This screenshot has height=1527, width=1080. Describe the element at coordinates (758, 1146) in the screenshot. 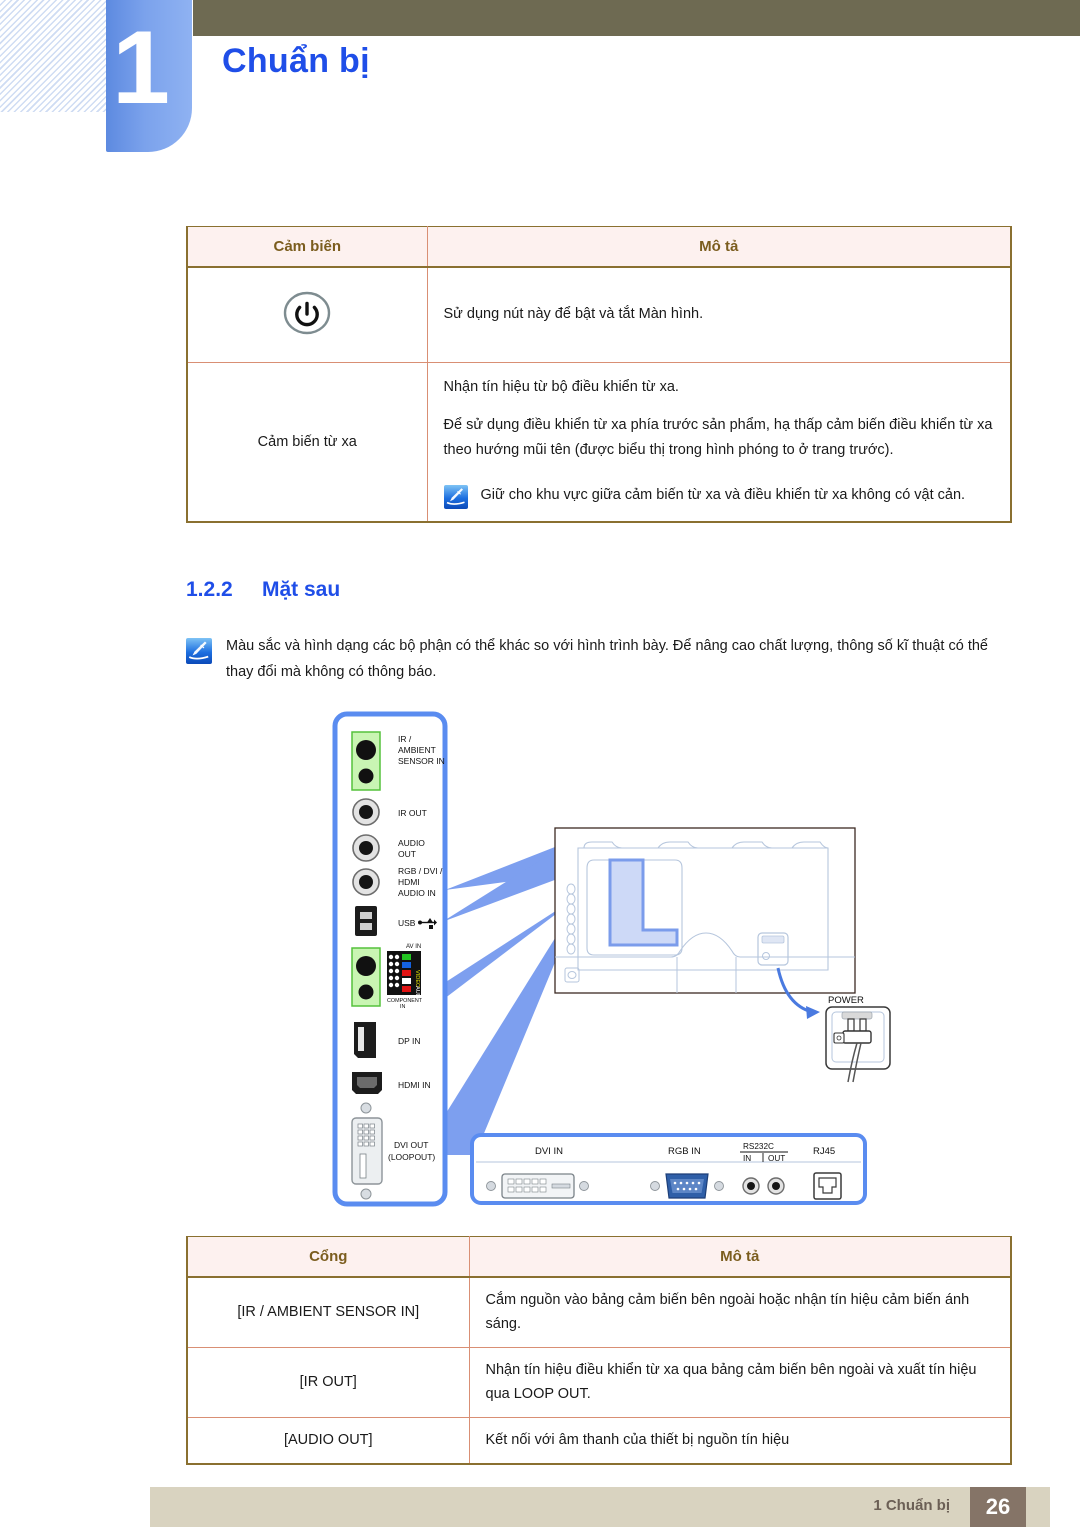

I see `label-rs232c: RS232C` at that location.